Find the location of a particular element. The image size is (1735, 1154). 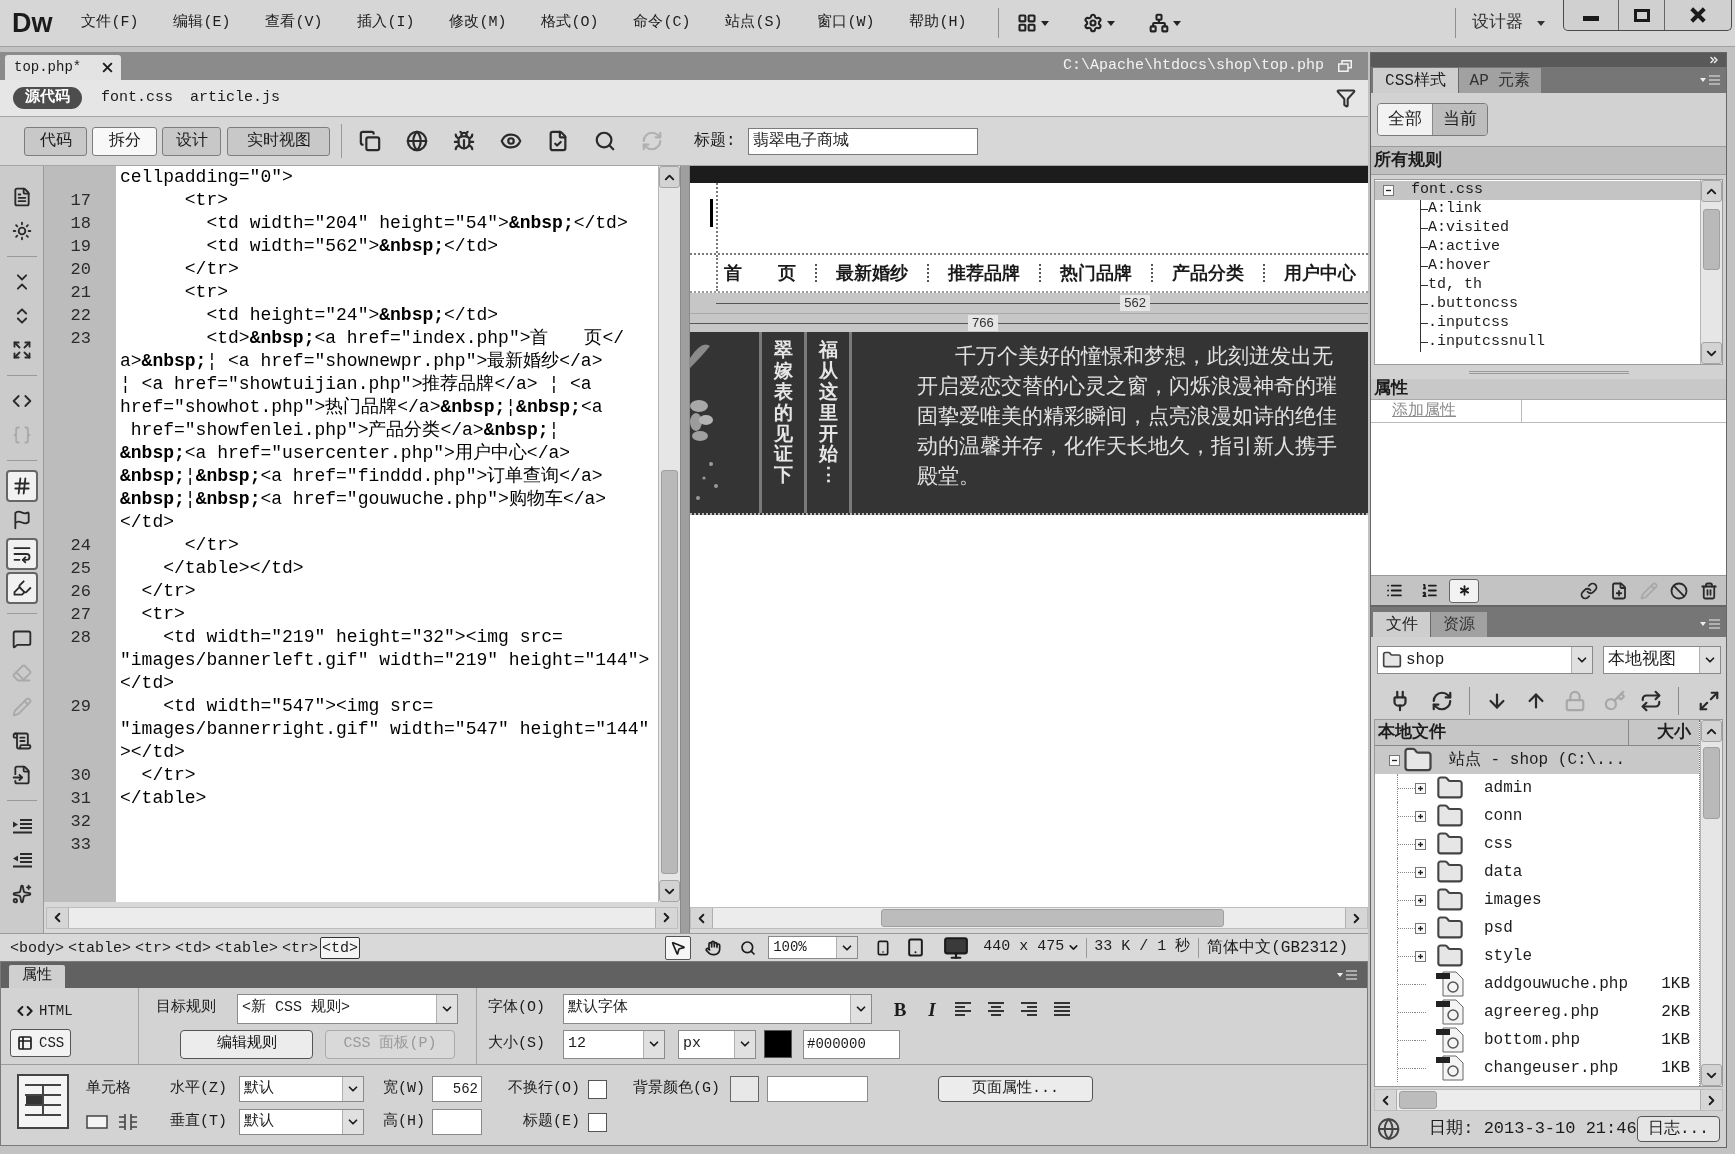

file-tree-row: css is located at coordinates (1537, 844).